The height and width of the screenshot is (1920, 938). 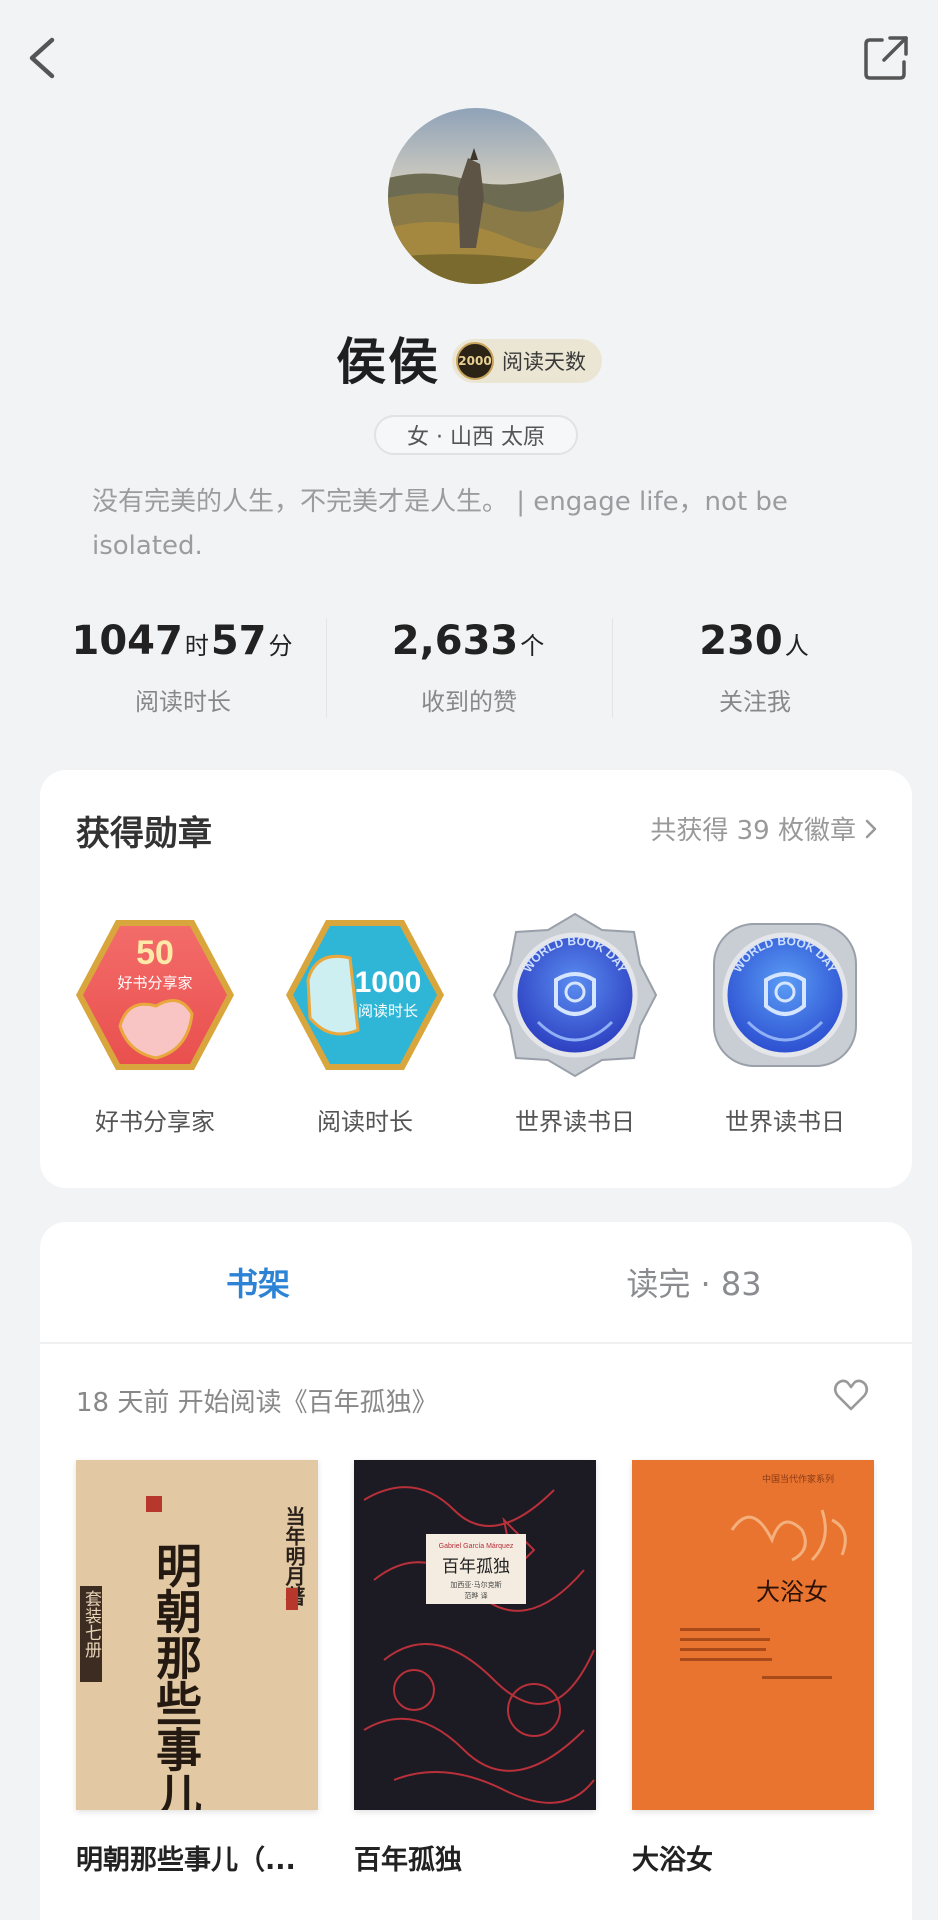 What do you see at coordinates (792, 1592) in the screenshot?
I see `cover-main-text: 大浴女` at bounding box center [792, 1592].